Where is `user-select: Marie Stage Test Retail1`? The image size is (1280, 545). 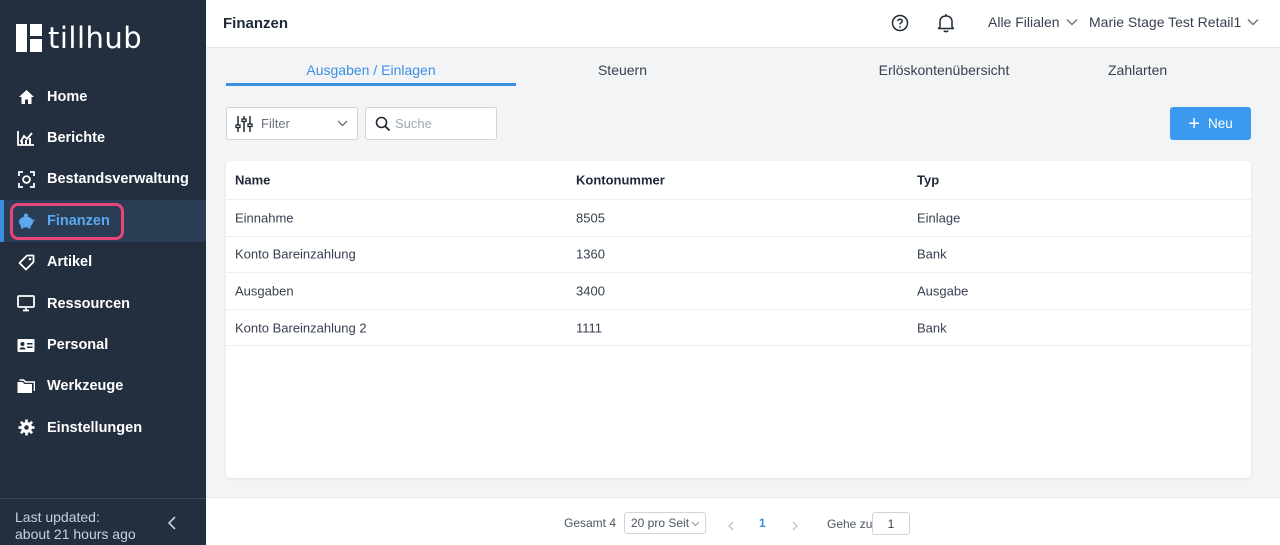 user-select: Marie Stage Test Retail1 is located at coordinates (1174, 22).